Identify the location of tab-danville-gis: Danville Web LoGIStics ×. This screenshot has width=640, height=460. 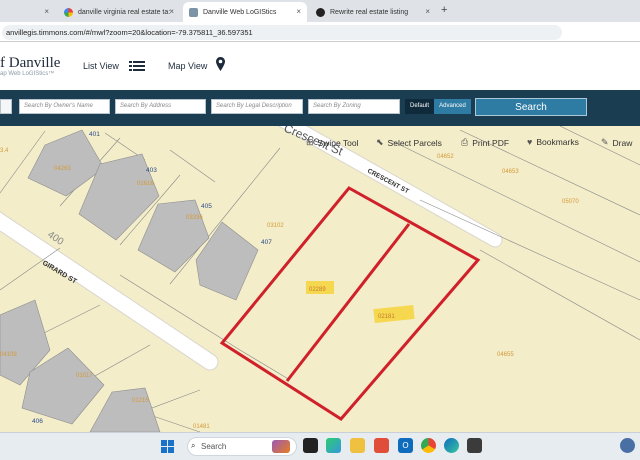
(245, 12).